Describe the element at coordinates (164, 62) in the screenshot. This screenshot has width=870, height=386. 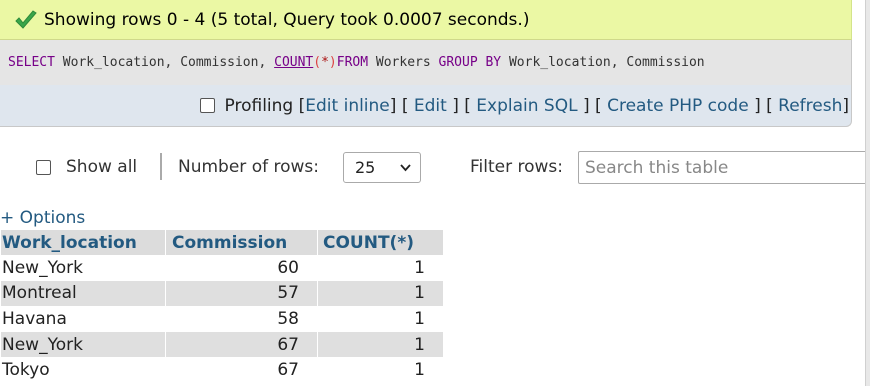
I see `sql-columns: Work_location, Commission,` at that location.